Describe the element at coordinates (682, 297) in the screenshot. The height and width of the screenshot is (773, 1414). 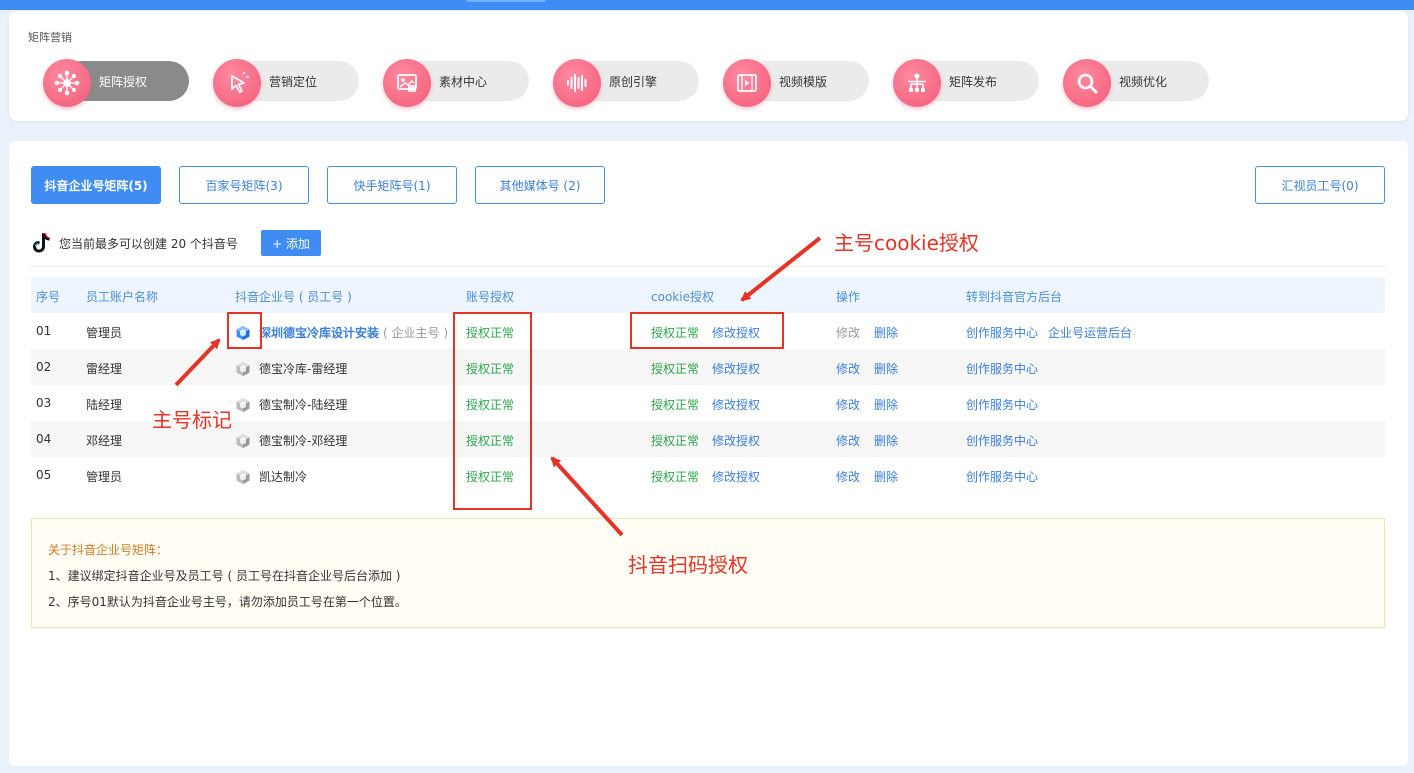
I see `col-header-cookie: cookie授权` at that location.